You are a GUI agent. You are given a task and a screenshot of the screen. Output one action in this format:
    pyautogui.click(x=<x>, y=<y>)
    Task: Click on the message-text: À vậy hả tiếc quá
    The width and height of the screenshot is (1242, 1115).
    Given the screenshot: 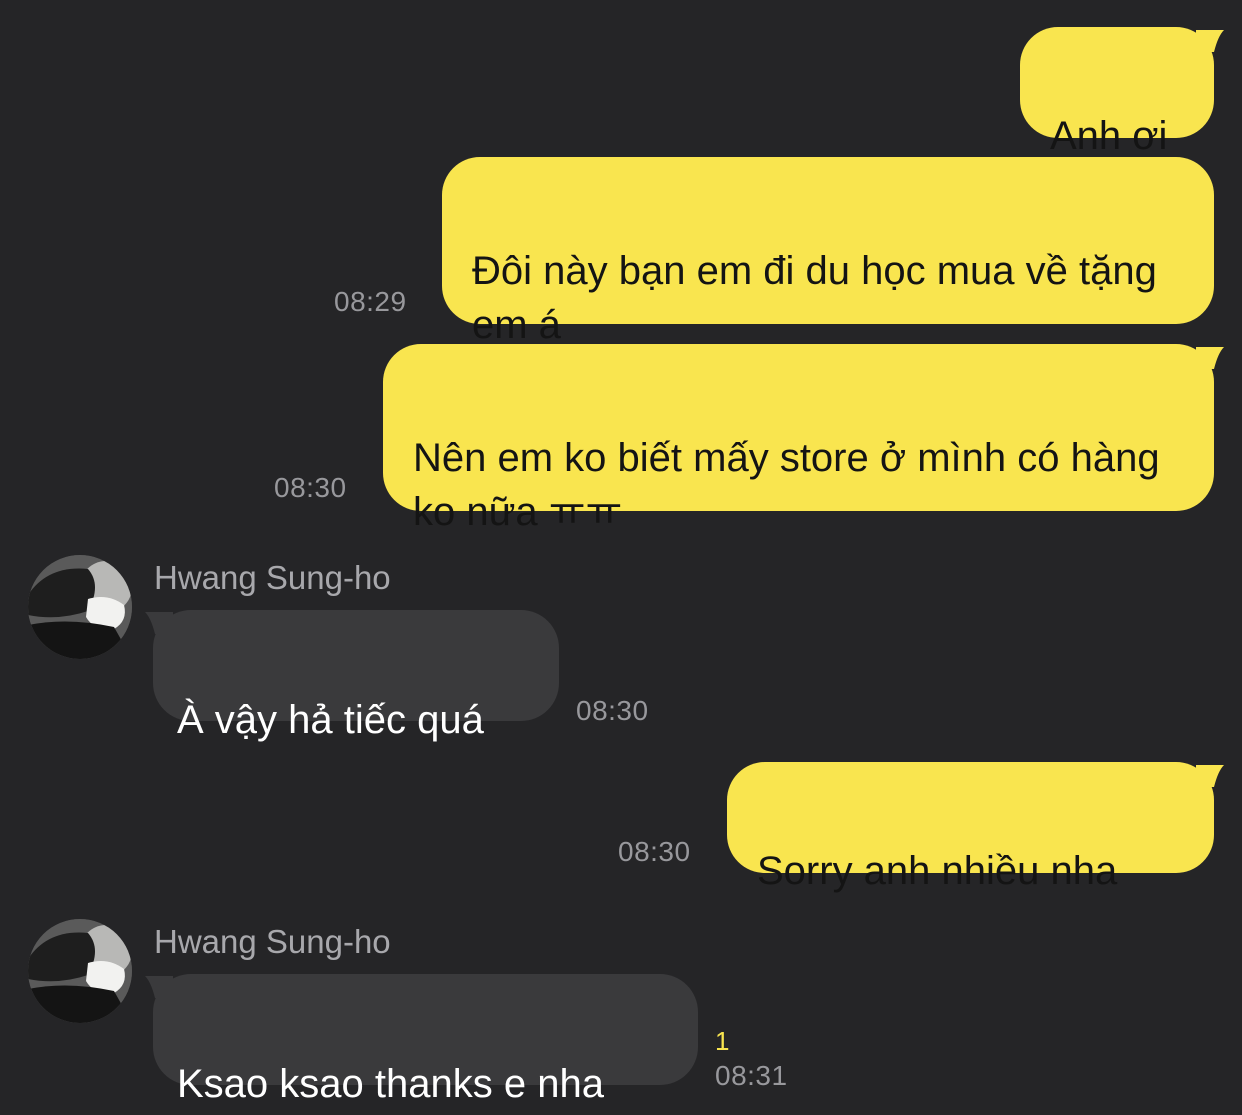 What is the action you would take?
    pyautogui.click(x=330, y=720)
    